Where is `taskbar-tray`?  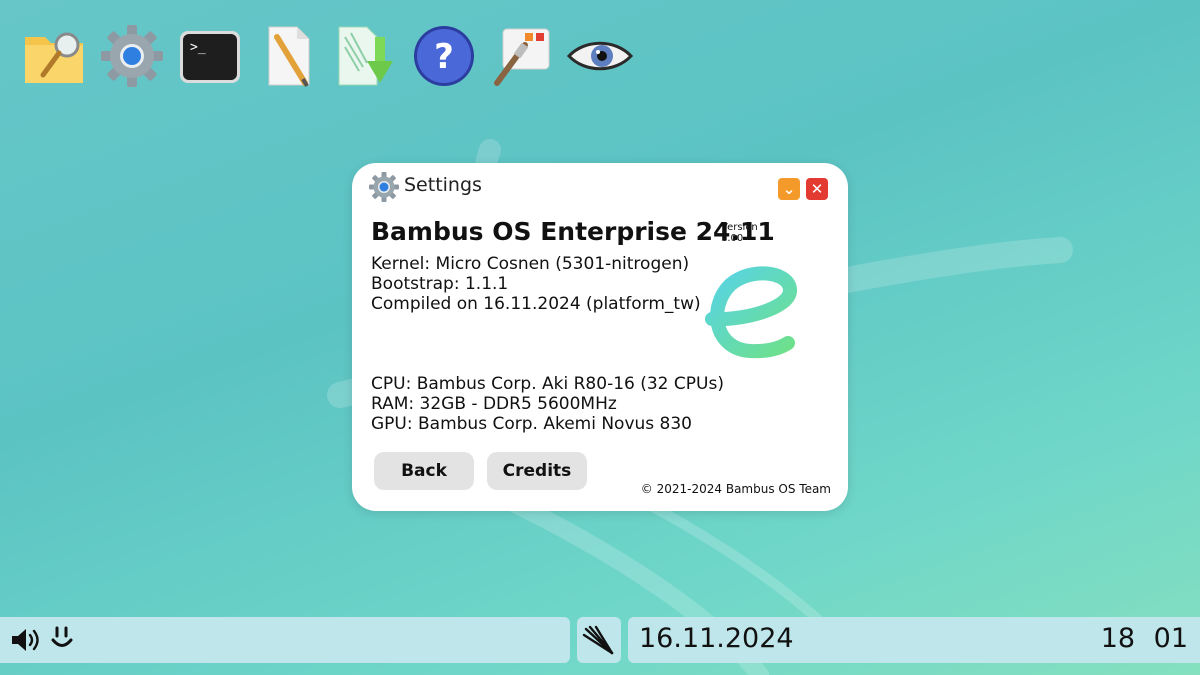 taskbar-tray is located at coordinates (285, 640).